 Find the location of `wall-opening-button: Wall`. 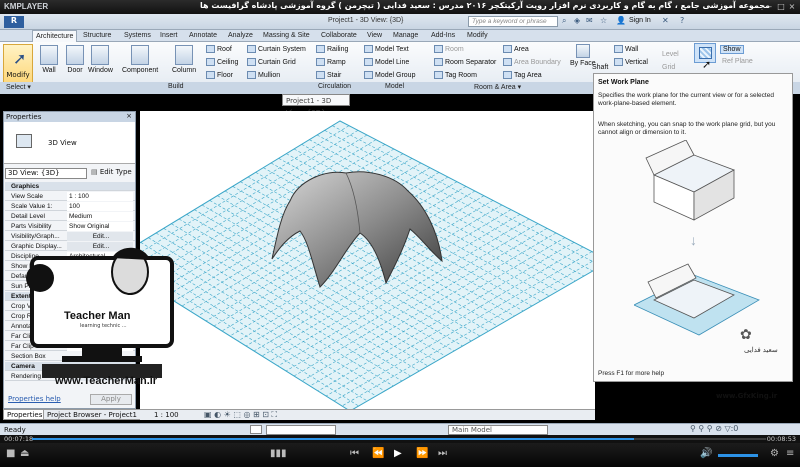

wall-opening-button: Wall is located at coordinates (626, 49).